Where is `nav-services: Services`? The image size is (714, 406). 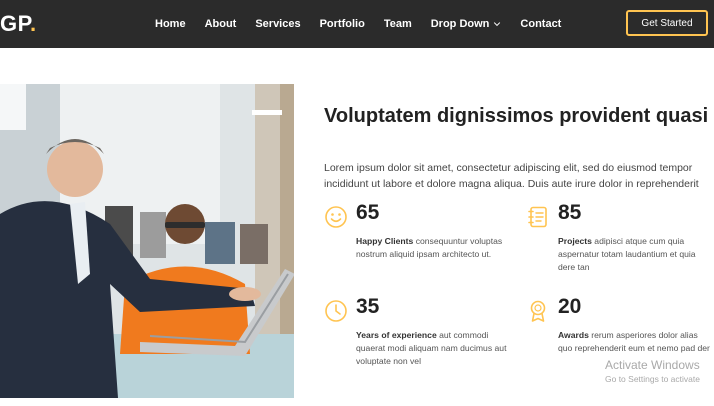
nav-services: Services is located at coordinates (277, 24).